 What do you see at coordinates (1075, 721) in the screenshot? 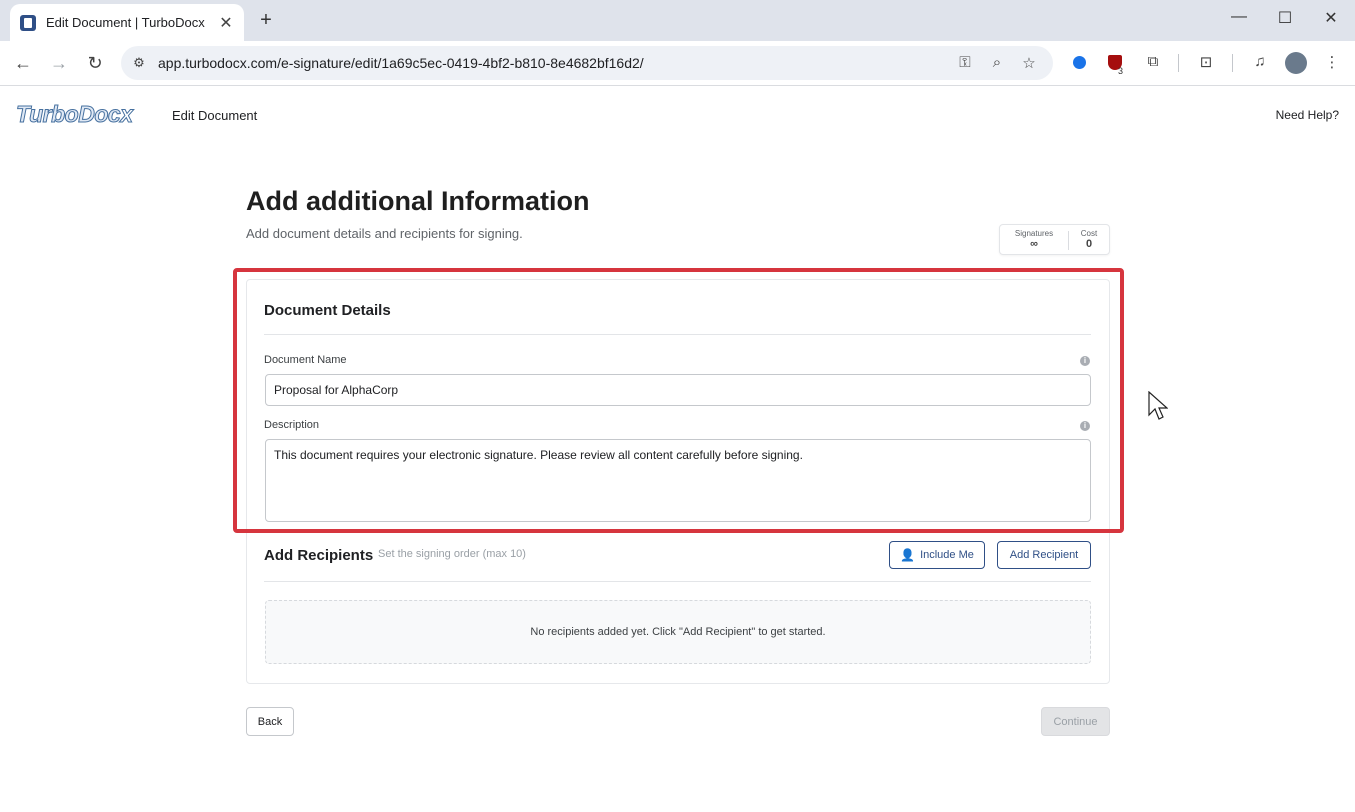
I see `continue-button: Continue` at bounding box center [1075, 721].